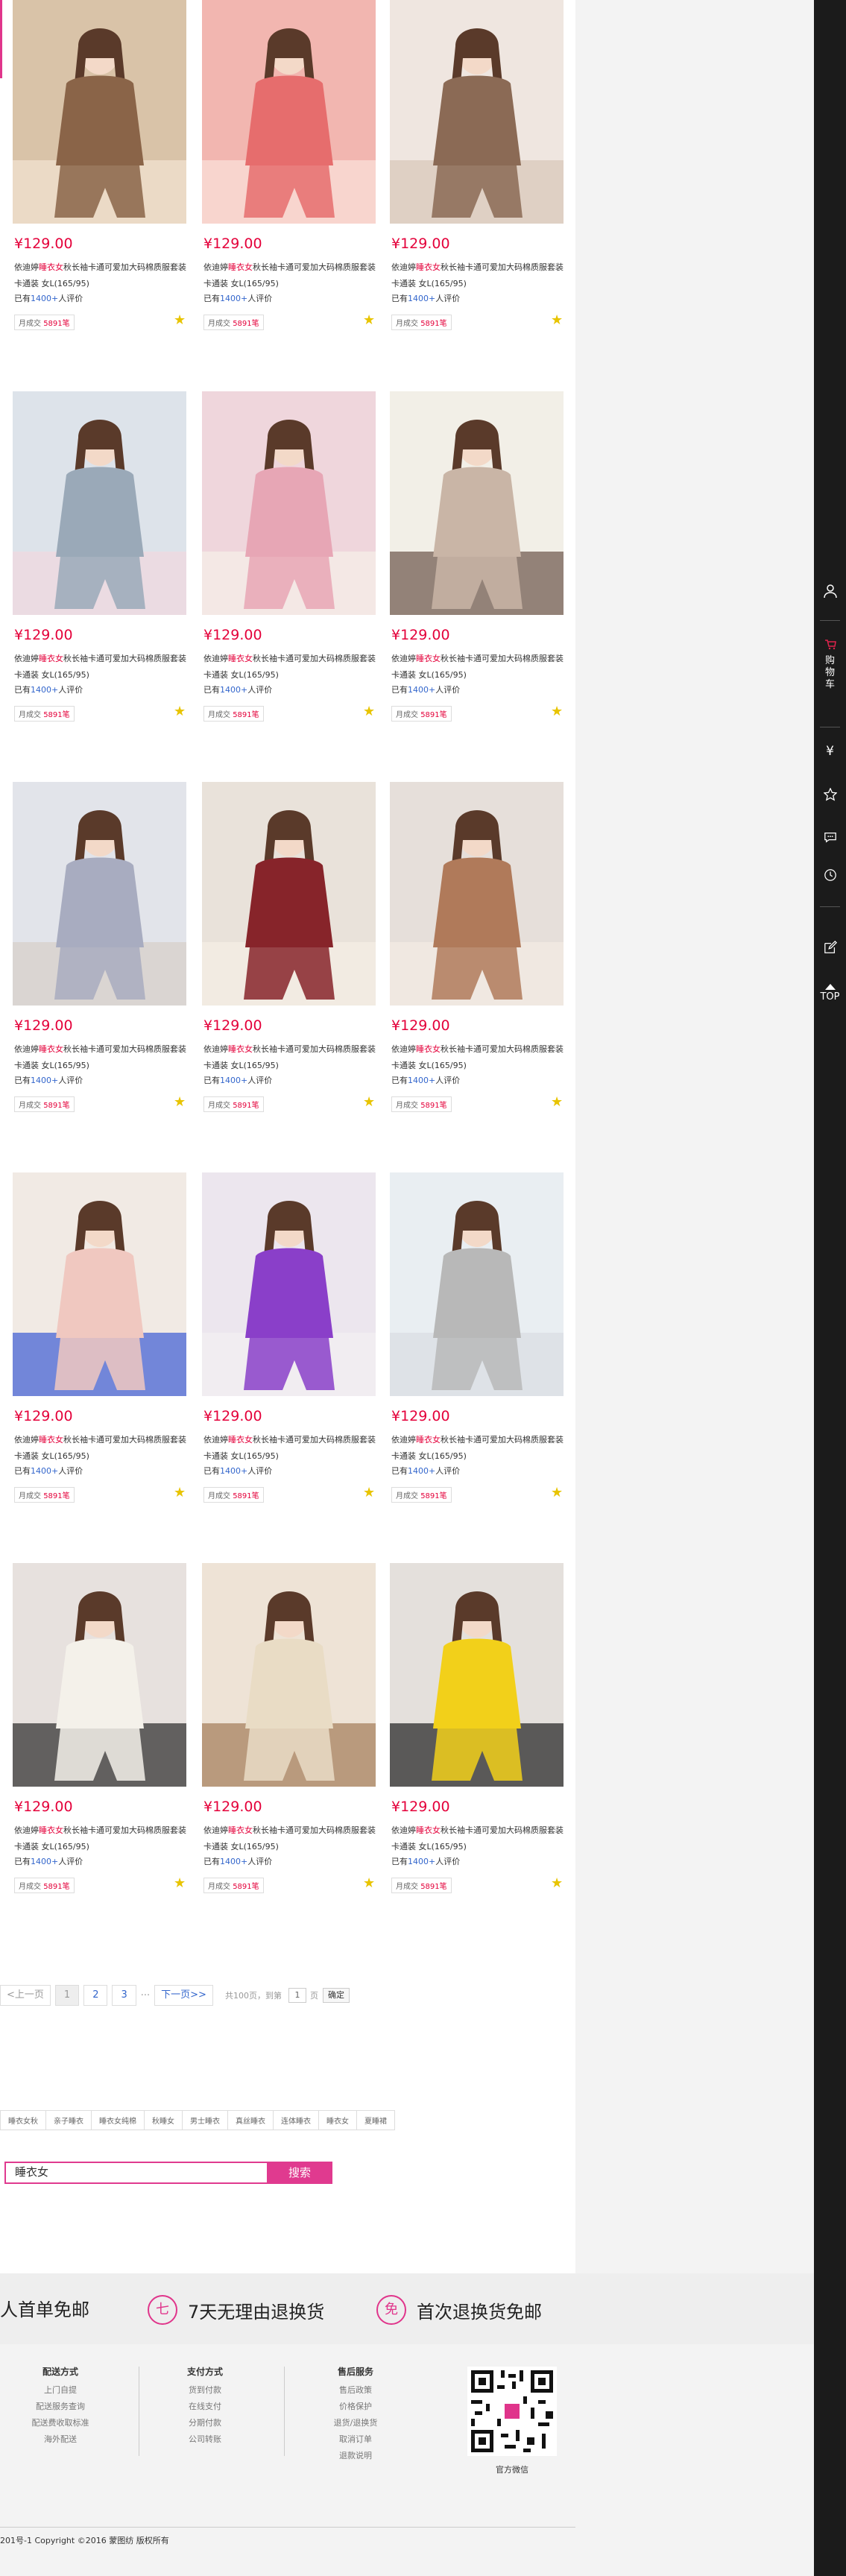  I want to click on history-icon, so click(830, 876).